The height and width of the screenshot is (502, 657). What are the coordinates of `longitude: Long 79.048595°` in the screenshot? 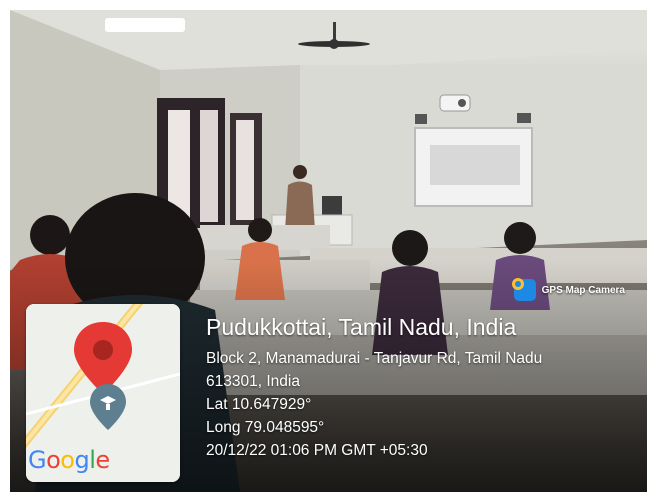 It's located at (265, 427).